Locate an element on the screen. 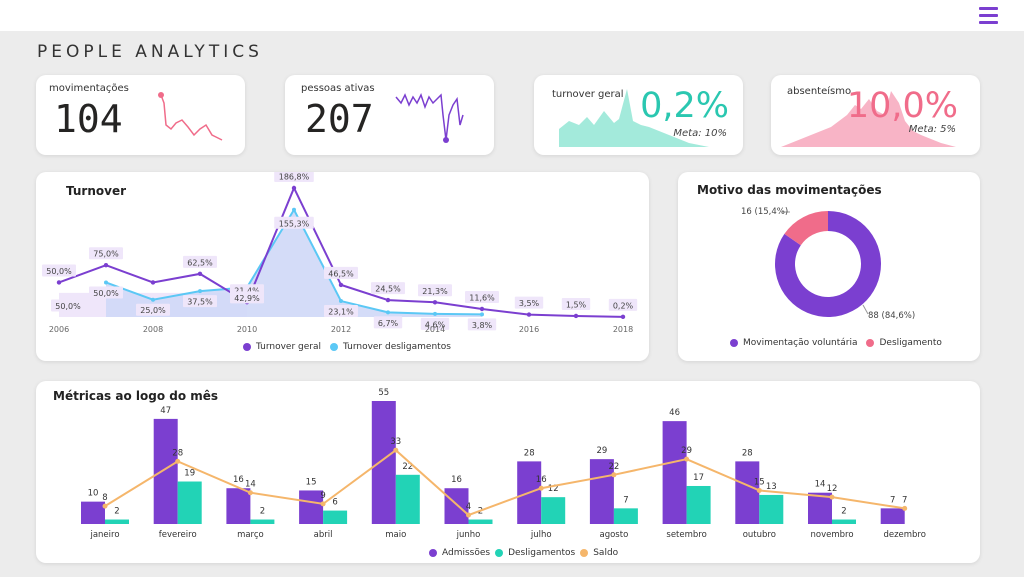  saldo-value-label: 22 is located at coordinates (613, 467).